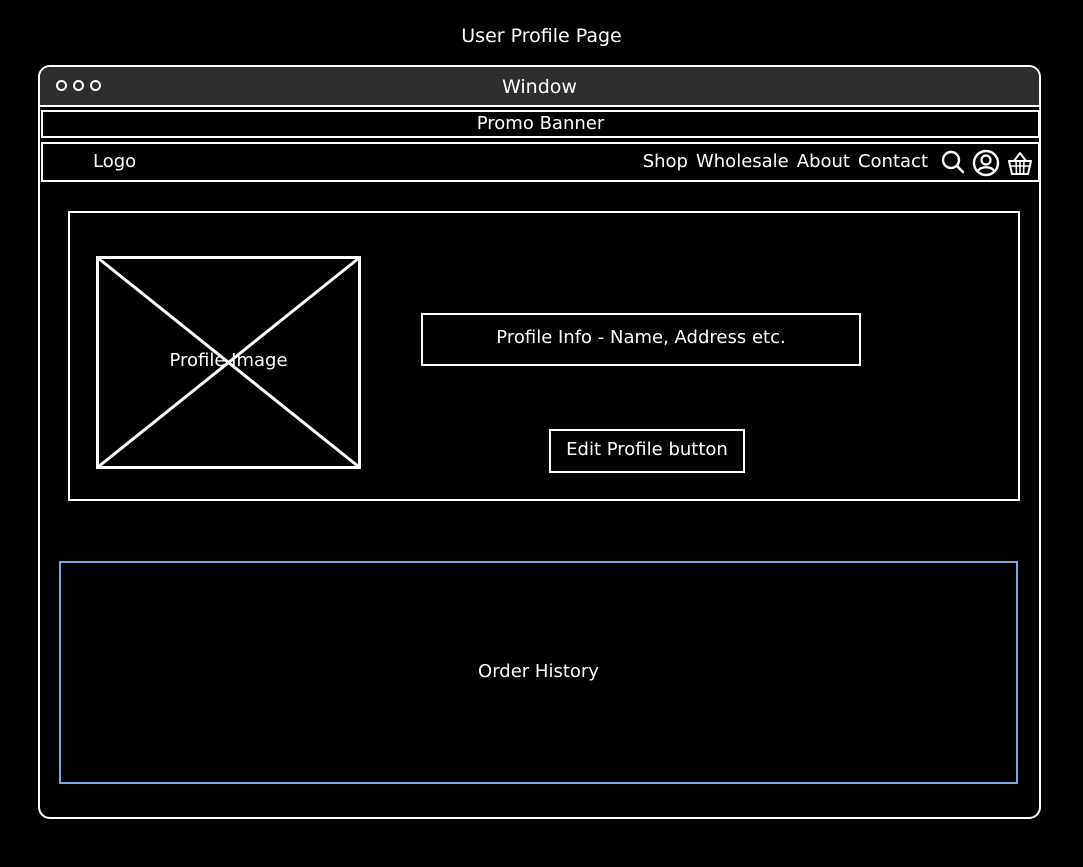 Image resolution: width=1083 pixels, height=867 pixels. What do you see at coordinates (541, 36) in the screenshot?
I see `page-title: User Profile Page` at bounding box center [541, 36].